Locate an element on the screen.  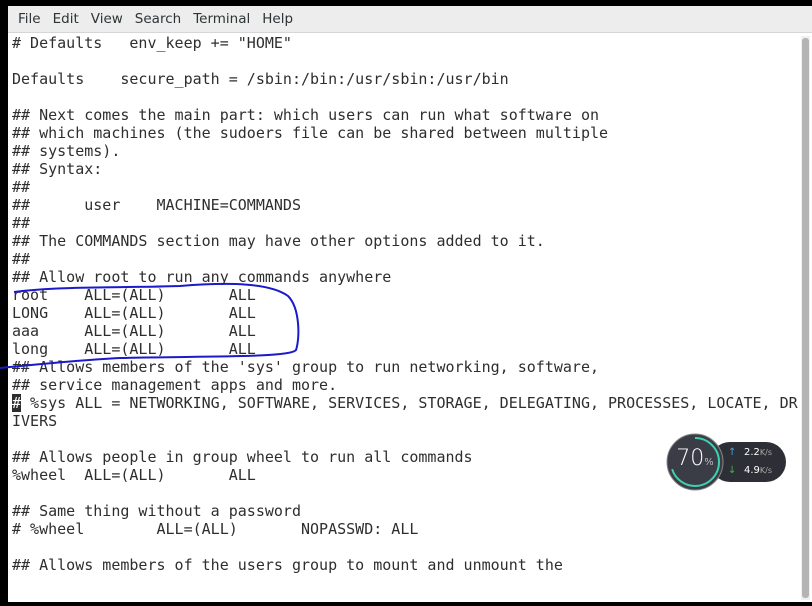
terminal-line: long ALL=(ALL) ALL is located at coordinates (134, 349).